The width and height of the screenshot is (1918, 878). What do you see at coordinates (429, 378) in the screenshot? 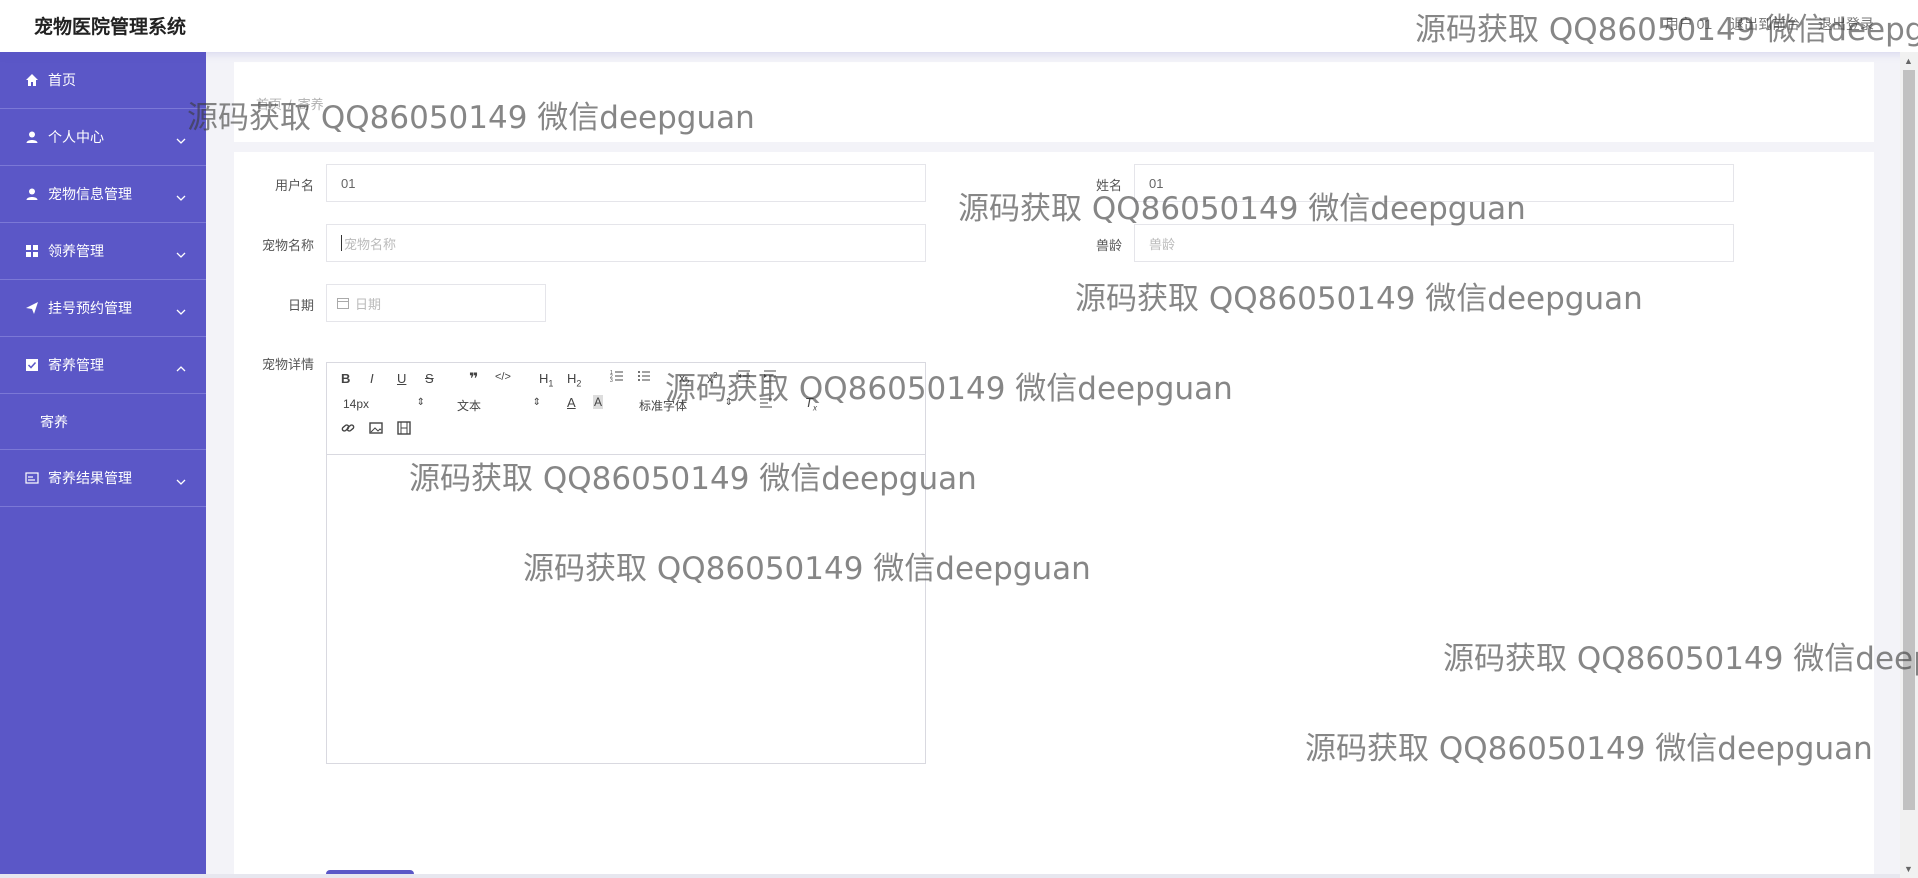
I see `strikethrough-icon: S` at bounding box center [429, 378].